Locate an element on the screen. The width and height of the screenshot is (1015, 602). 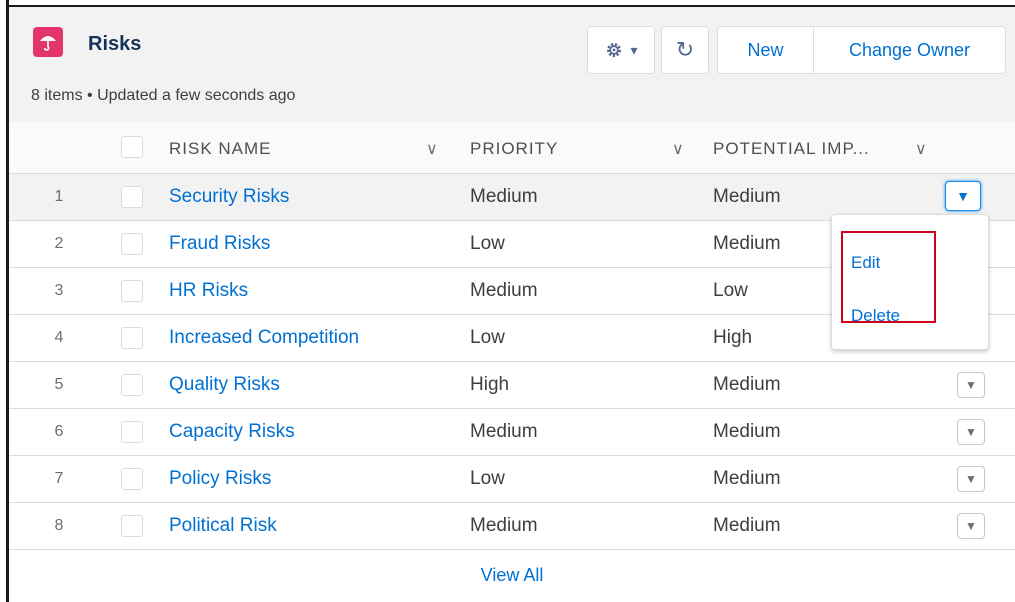
row-number: 3 is located at coordinates (59, 290).